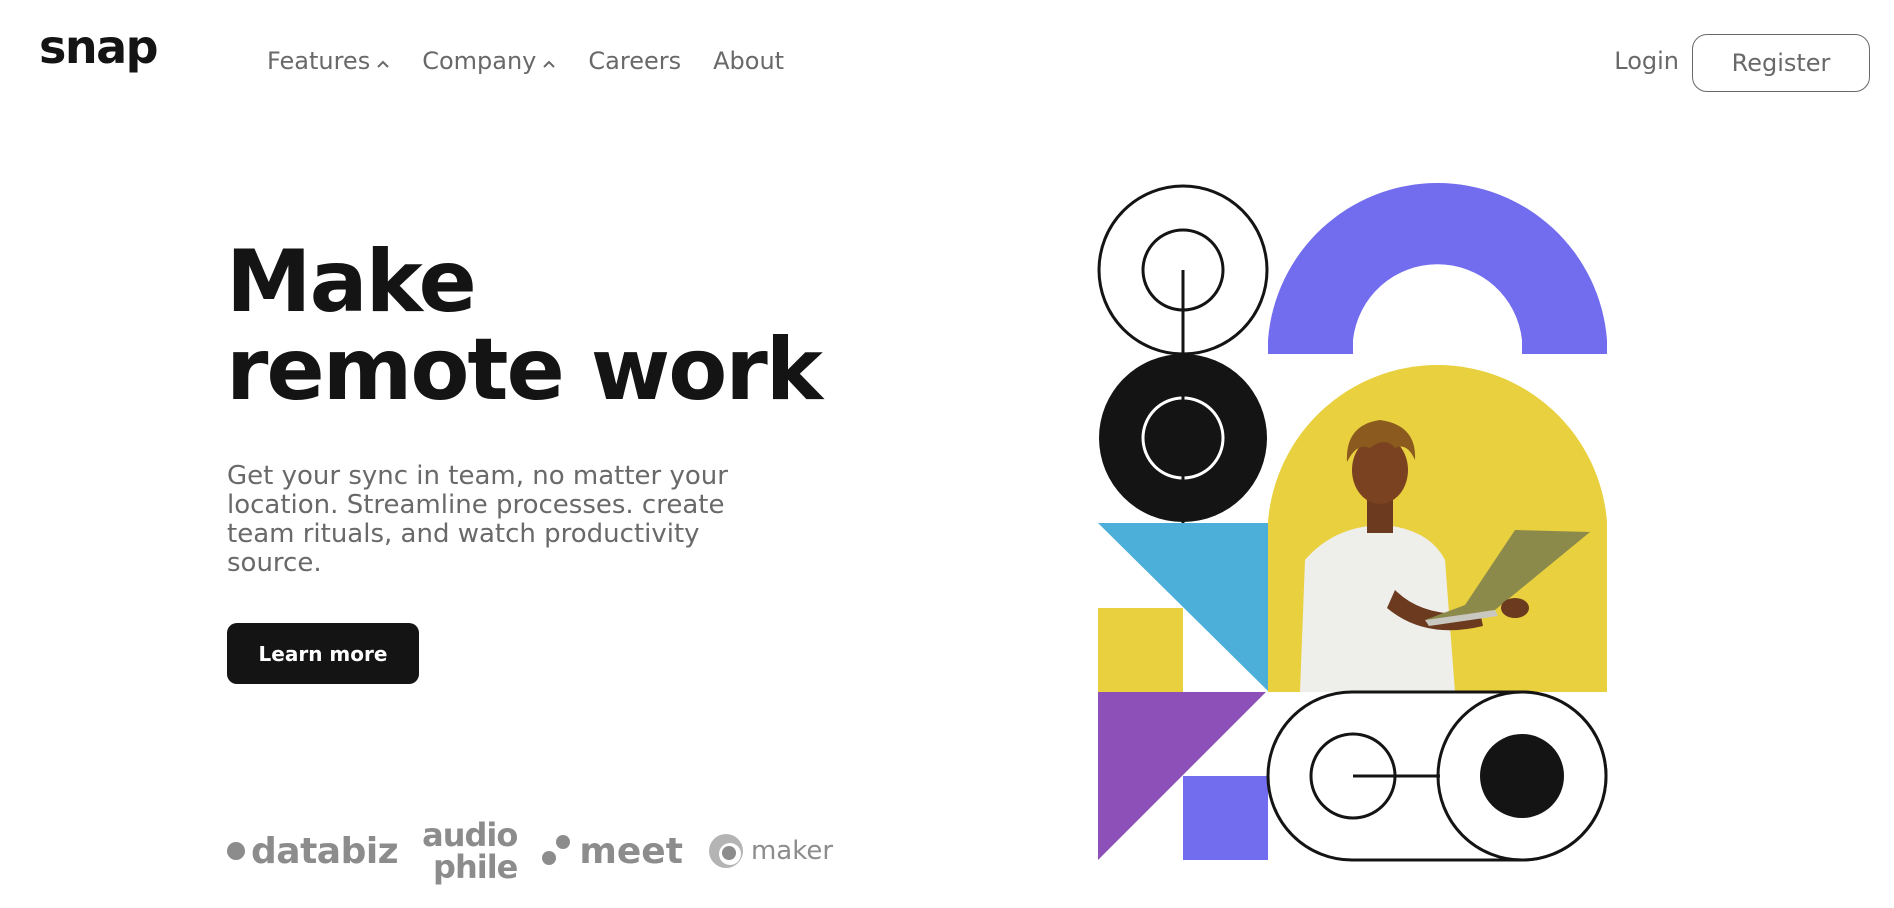 This screenshot has height=908, width=1894. I want to click on meet-logo: meet, so click(612, 851).